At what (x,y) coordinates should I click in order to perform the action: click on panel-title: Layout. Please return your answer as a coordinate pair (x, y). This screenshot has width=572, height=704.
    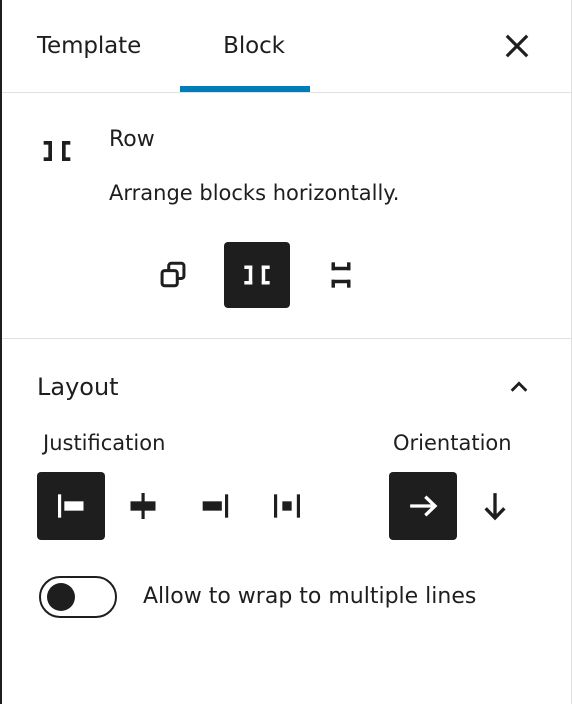
    Looking at the image, I should click on (78, 386).